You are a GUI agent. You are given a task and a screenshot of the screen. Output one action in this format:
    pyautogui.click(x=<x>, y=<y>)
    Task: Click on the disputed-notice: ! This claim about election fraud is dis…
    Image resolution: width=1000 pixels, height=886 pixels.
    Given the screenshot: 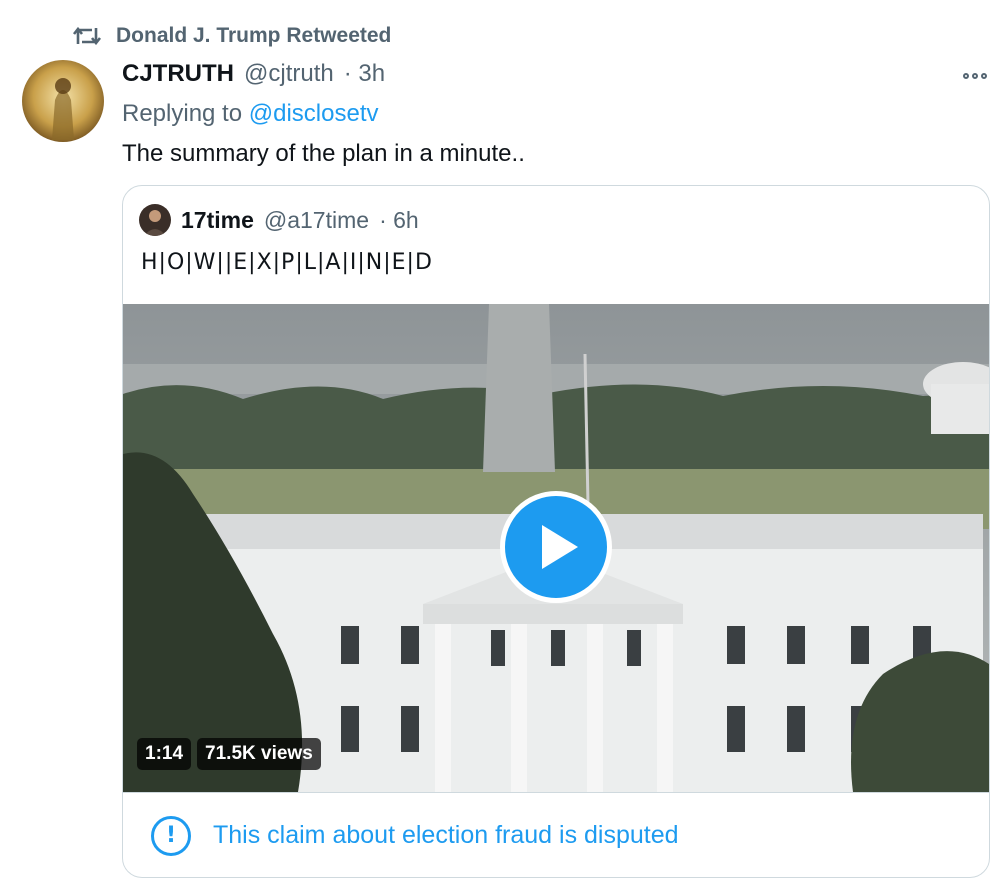 What is the action you would take?
    pyautogui.click(x=556, y=834)
    